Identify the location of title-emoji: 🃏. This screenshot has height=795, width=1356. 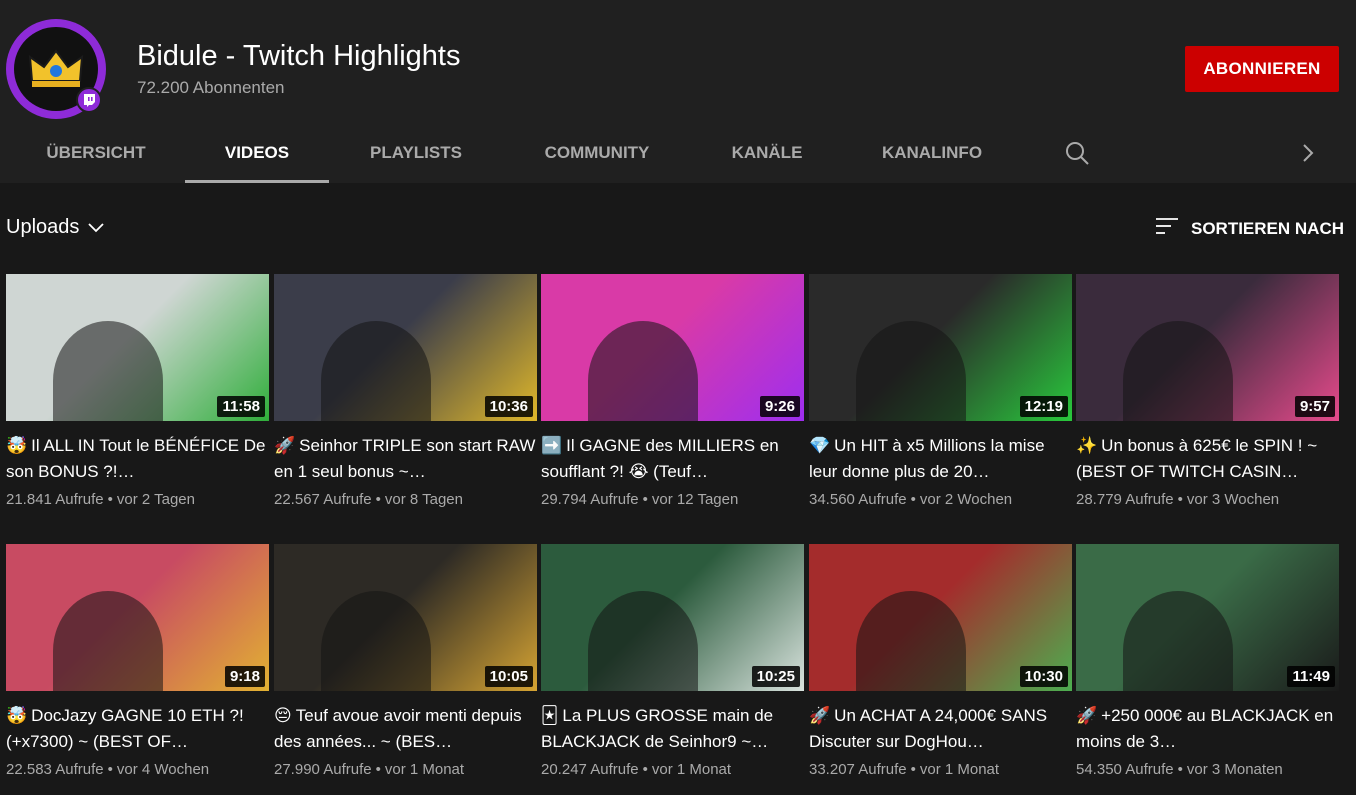
(550, 716).